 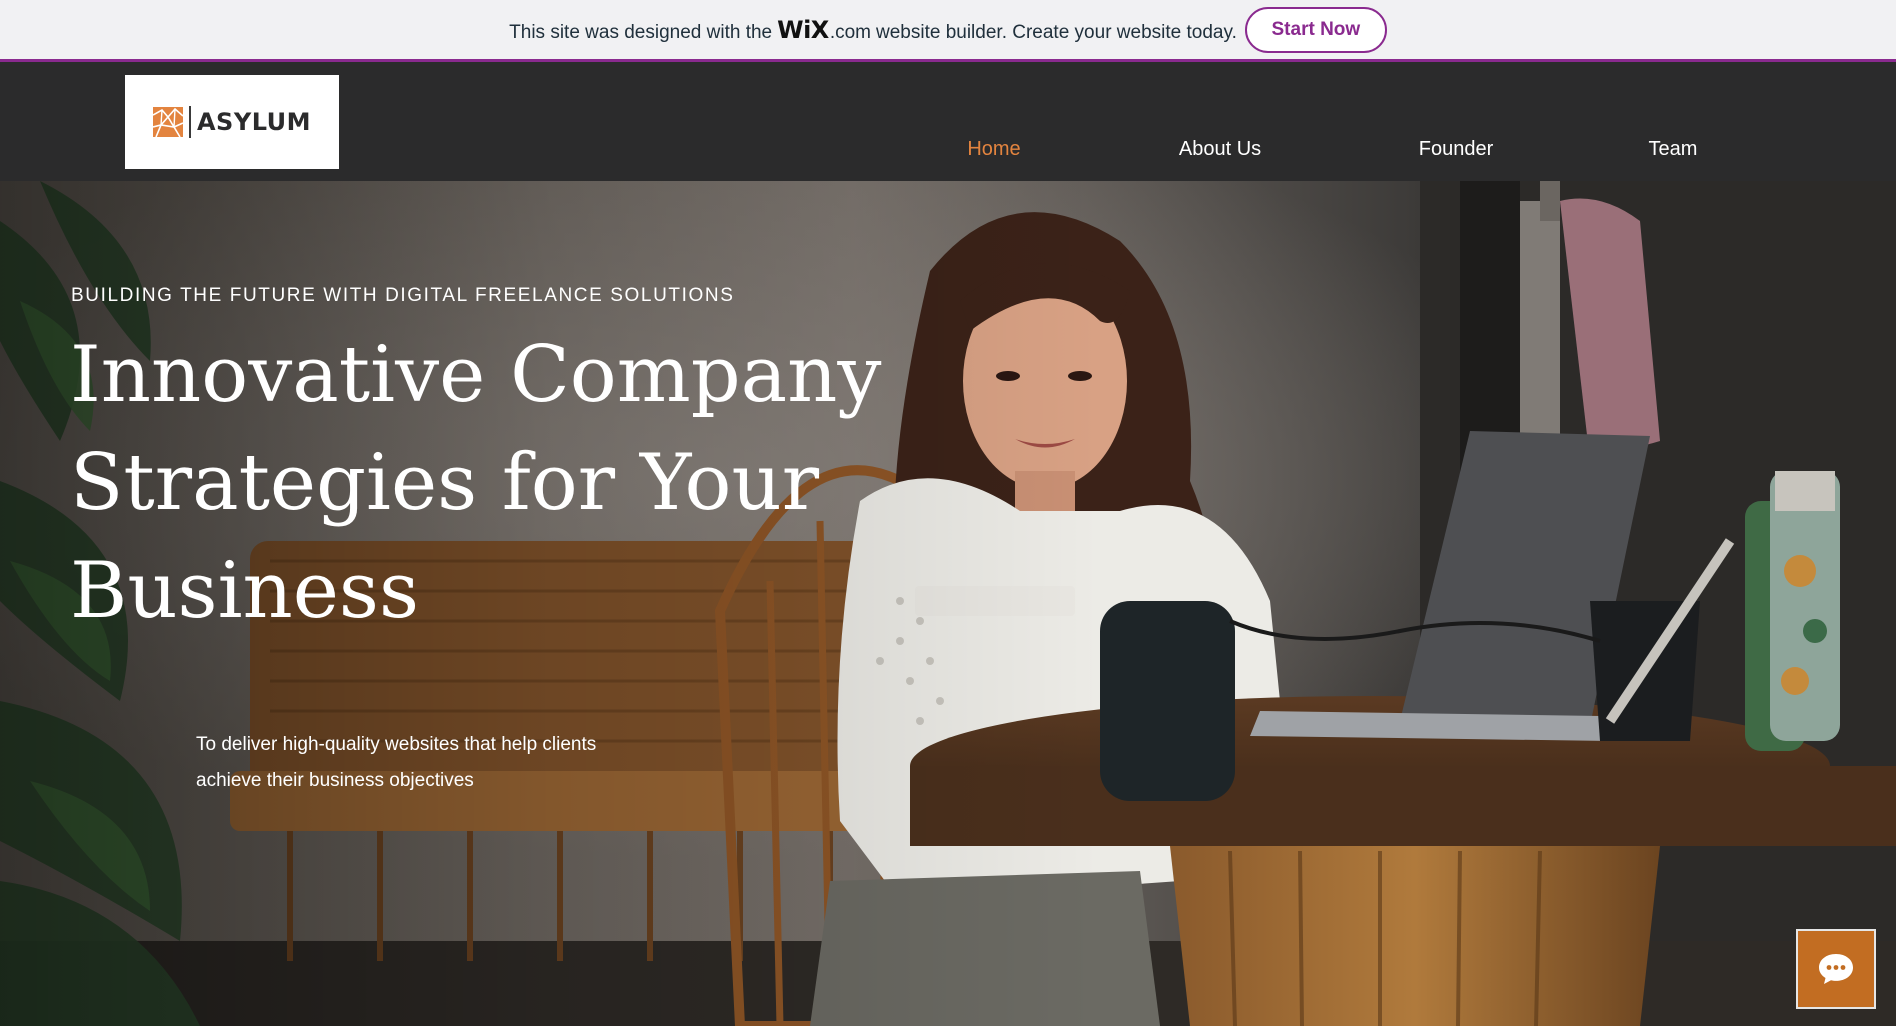 I want to click on asylum-logo-mark-icon, so click(x=167, y=122).